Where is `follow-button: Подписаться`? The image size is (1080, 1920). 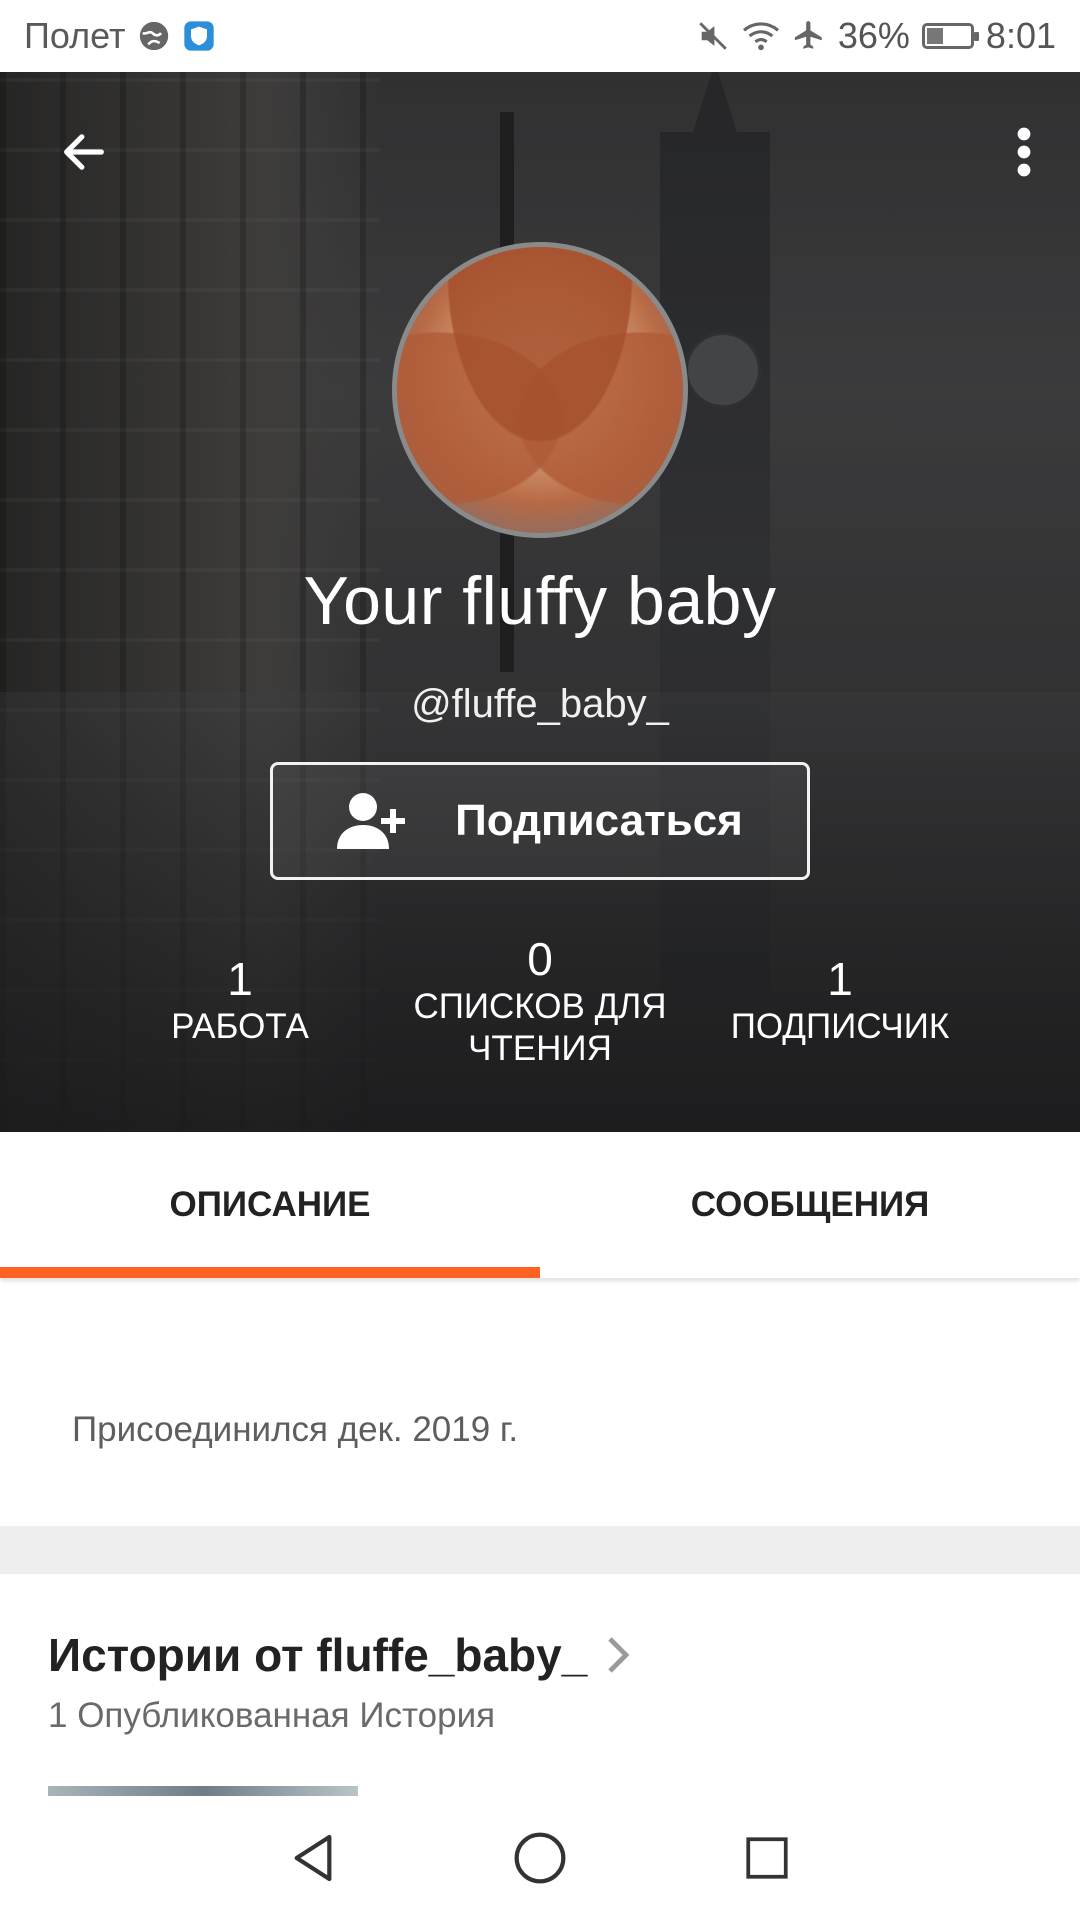 follow-button: Подписаться is located at coordinates (540, 821).